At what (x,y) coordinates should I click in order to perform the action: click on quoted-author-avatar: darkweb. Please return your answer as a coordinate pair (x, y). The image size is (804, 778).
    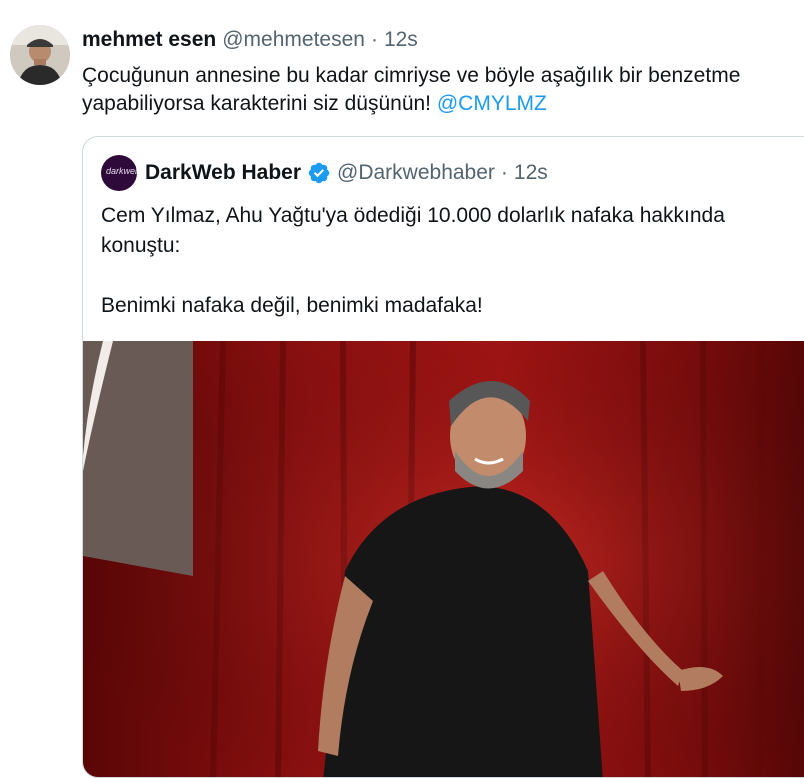
    Looking at the image, I should click on (119, 173).